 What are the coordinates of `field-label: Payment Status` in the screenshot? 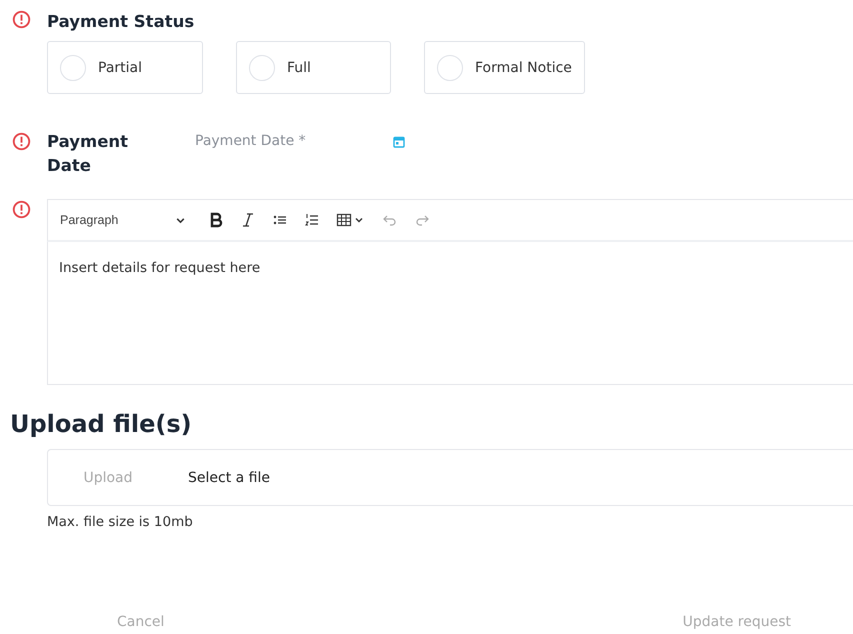 It's located at (121, 22).